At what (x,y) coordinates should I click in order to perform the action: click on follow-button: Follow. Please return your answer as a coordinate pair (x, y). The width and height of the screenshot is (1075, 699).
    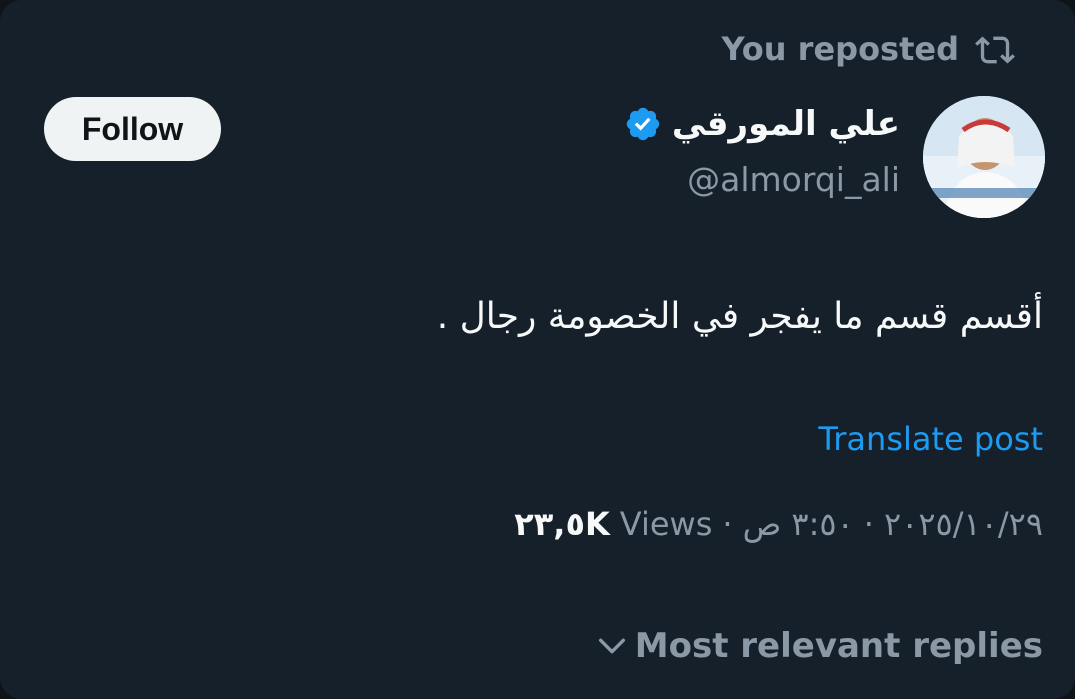
    Looking at the image, I should click on (132, 129).